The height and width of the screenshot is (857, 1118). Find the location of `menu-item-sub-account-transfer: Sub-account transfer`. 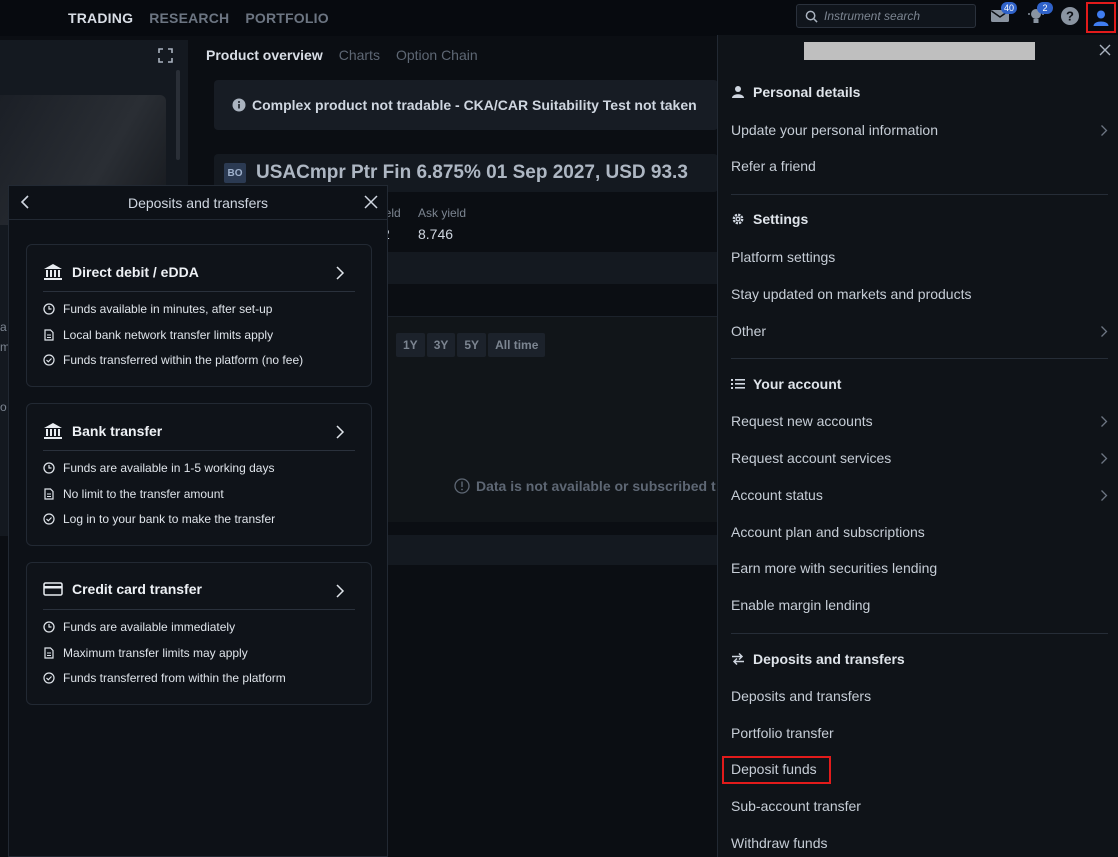

menu-item-sub-account-transfer: Sub-account transfer is located at coordinates (796, 806).